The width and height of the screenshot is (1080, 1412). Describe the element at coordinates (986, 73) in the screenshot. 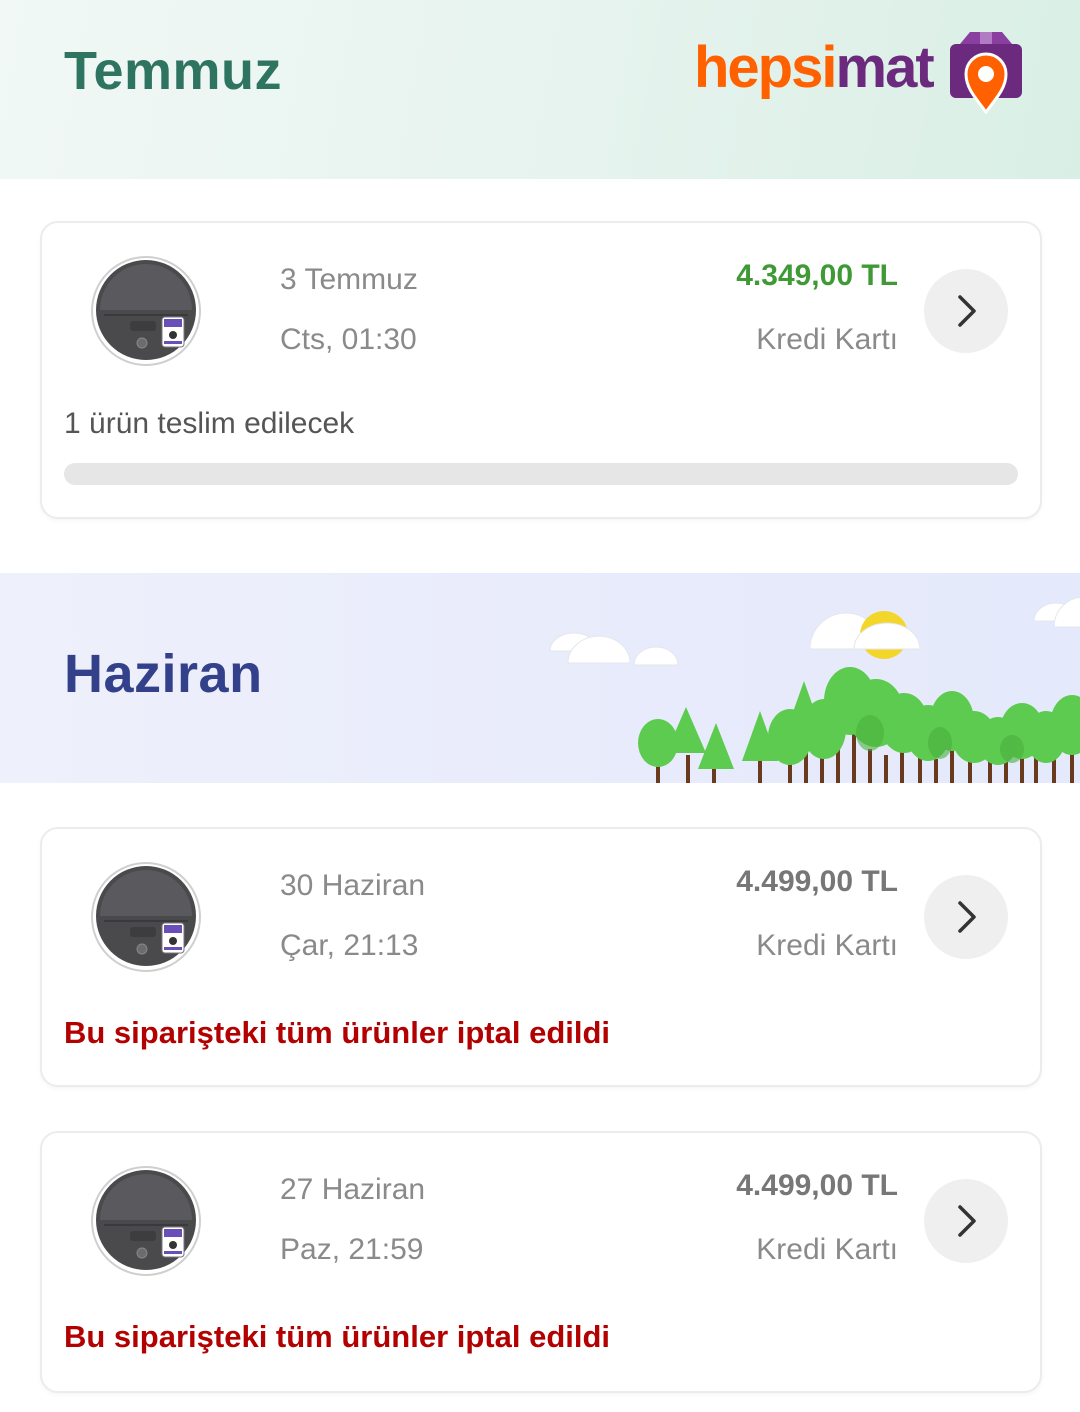

I see `pin-box-icon` at that location.